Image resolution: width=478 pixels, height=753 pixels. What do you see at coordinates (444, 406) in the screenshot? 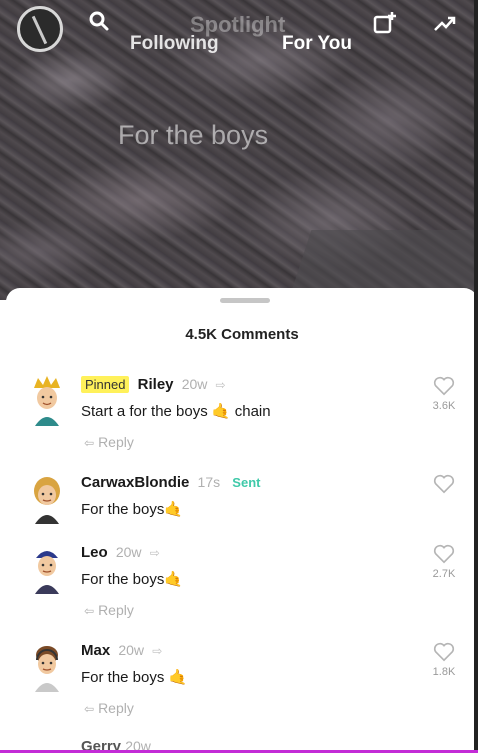
I see `like-count: 3.6K` at bounding box center [444, 406].